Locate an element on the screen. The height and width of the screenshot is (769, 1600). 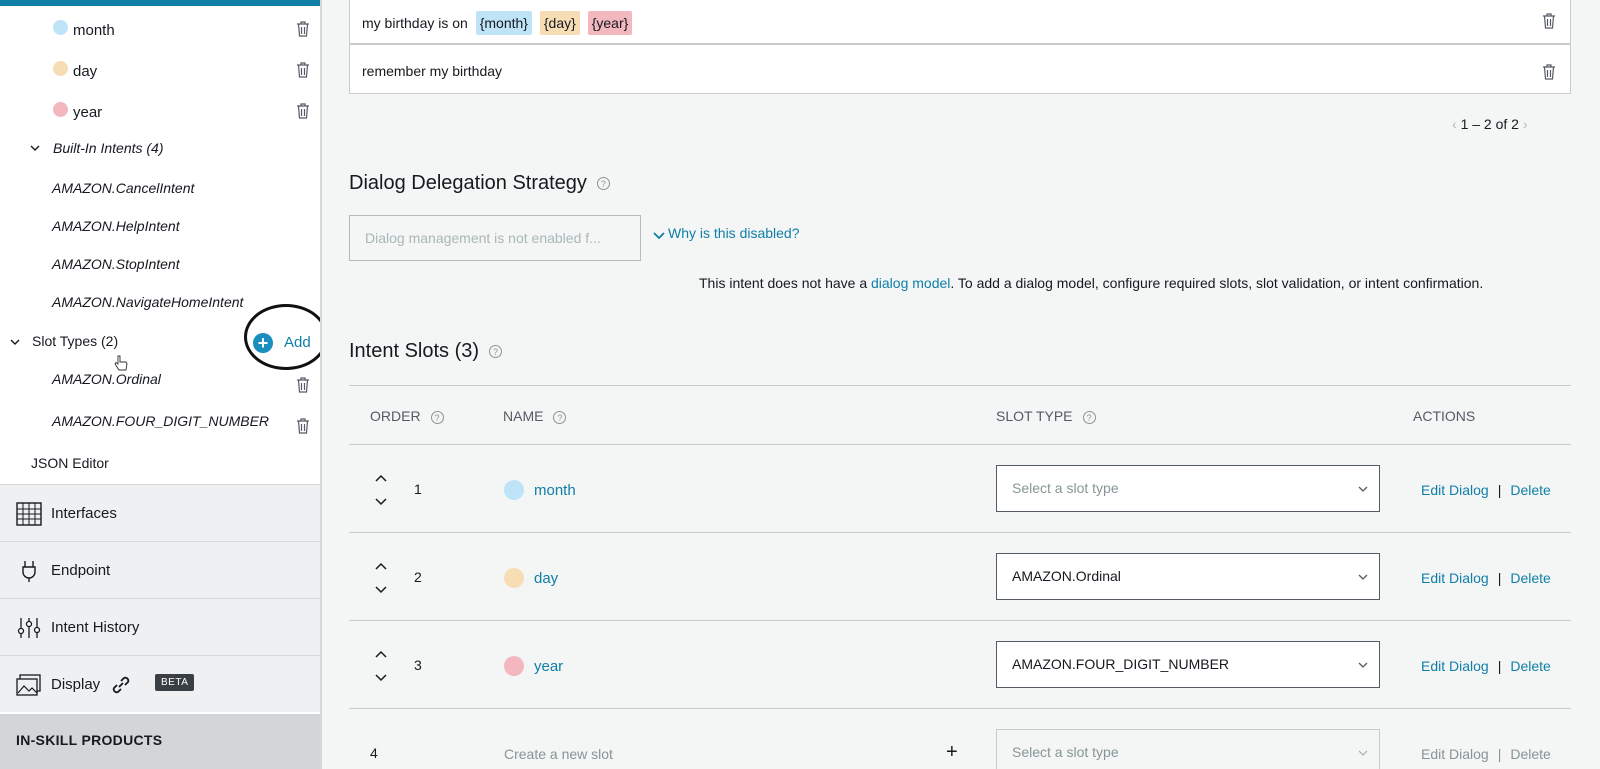
slot-name-link: year is located at coordinates (548, 666).